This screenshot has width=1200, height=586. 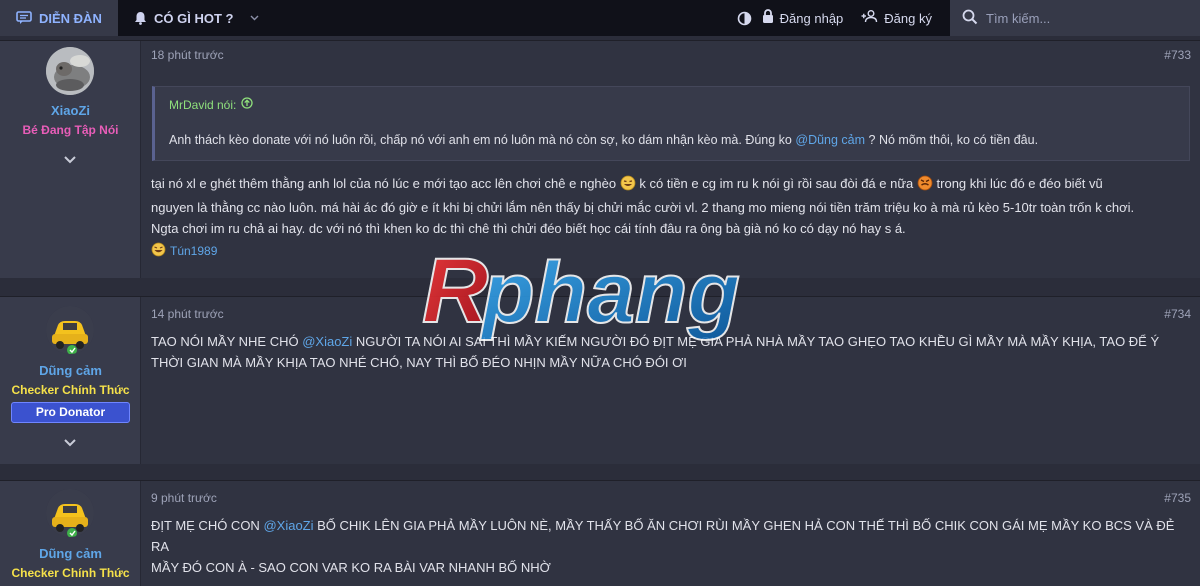 I want to click on post-time: 18 phút trước, so click(x=187, y=55).